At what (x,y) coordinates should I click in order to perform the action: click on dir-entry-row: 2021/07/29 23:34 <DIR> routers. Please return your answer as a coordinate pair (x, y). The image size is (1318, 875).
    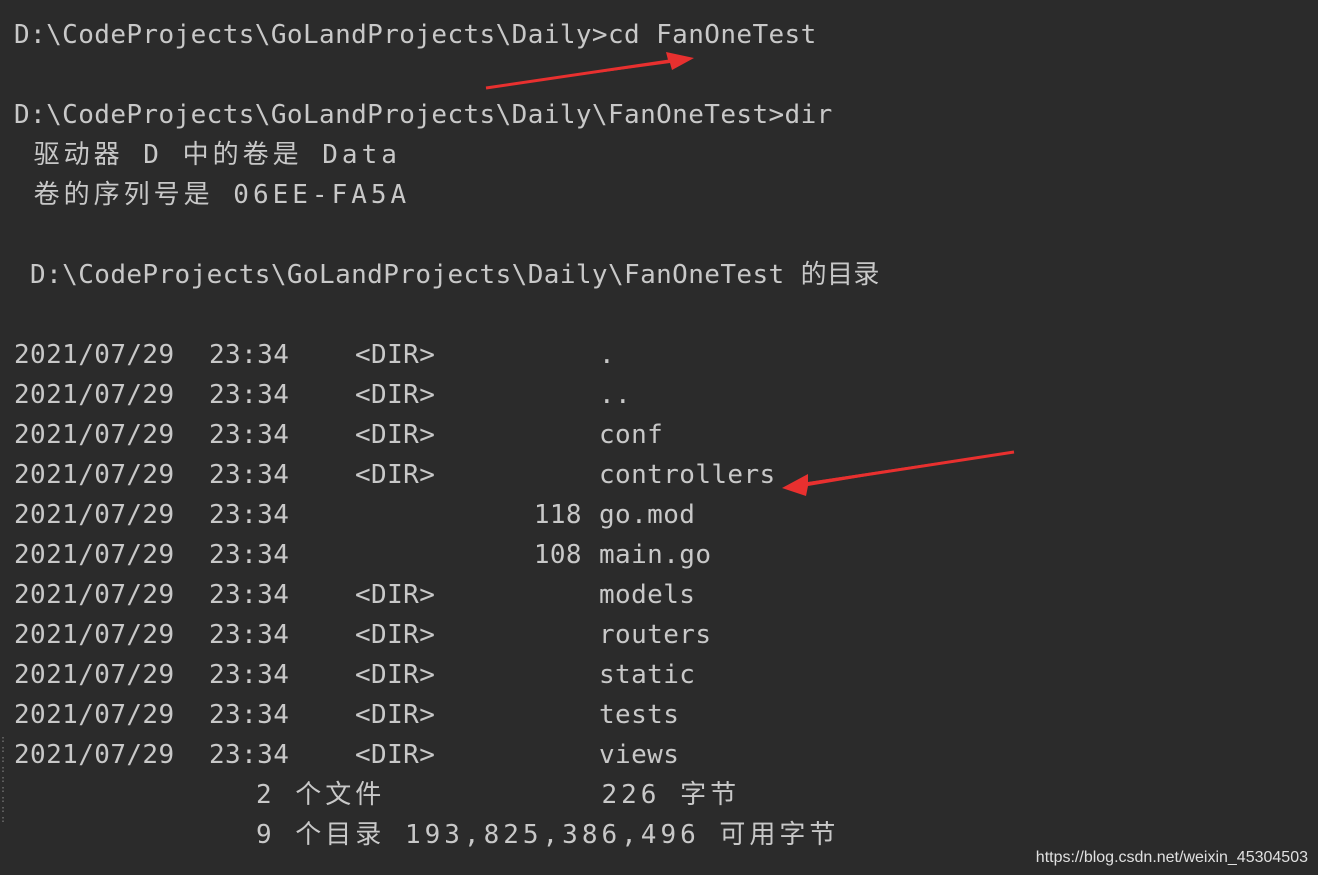
    Looking at the image, I should click on (464, 635).